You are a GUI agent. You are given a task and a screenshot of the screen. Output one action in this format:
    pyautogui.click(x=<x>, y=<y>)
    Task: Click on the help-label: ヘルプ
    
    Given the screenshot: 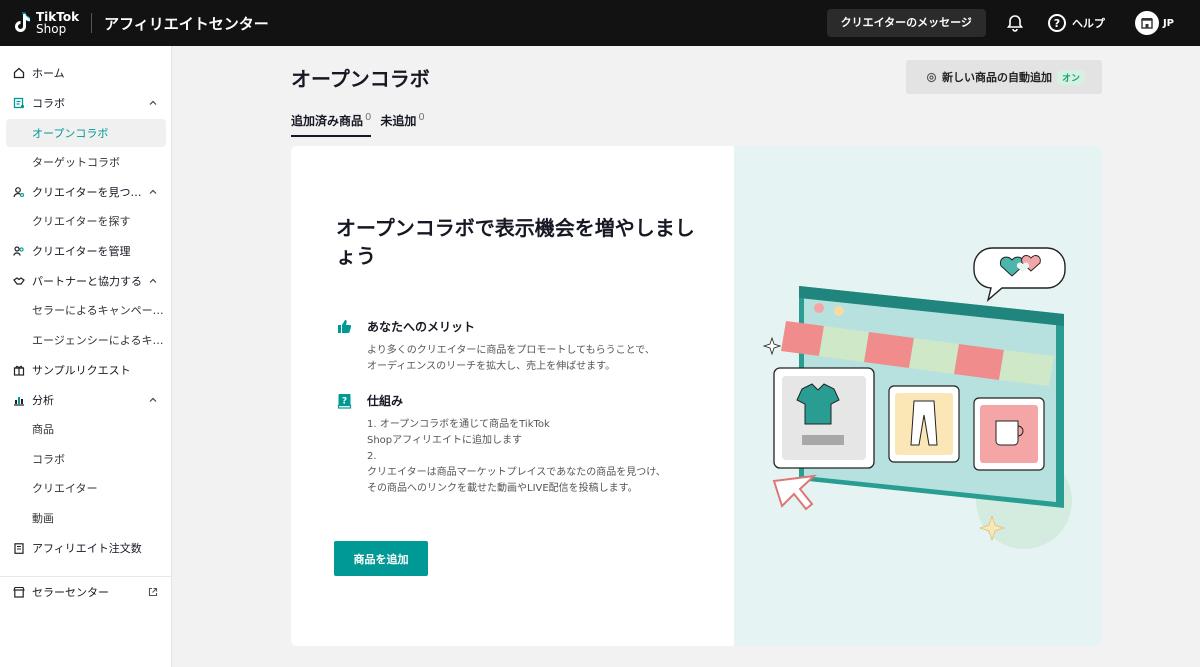 What is the action you would take?
    pyautogui.click(x=1088, y=23)
    